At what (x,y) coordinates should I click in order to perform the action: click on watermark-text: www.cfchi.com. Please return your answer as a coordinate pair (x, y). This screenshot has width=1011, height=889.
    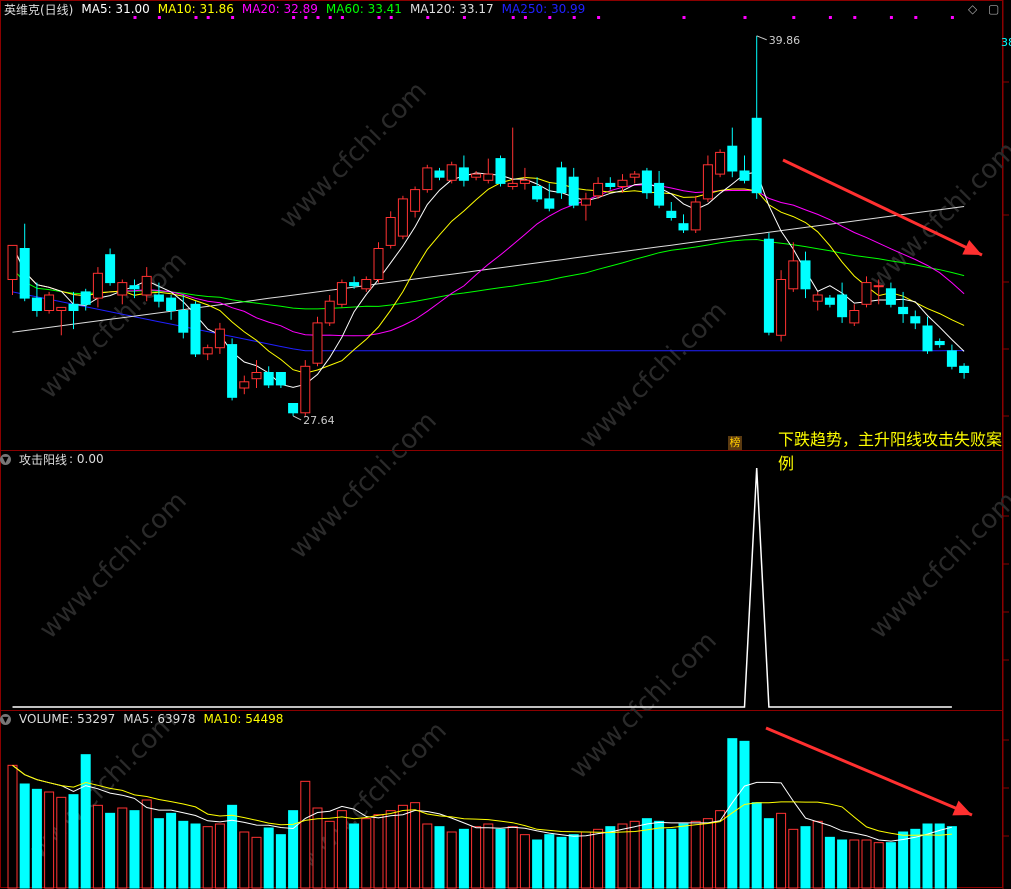
    Looking at the image, I should click on (363, 485).